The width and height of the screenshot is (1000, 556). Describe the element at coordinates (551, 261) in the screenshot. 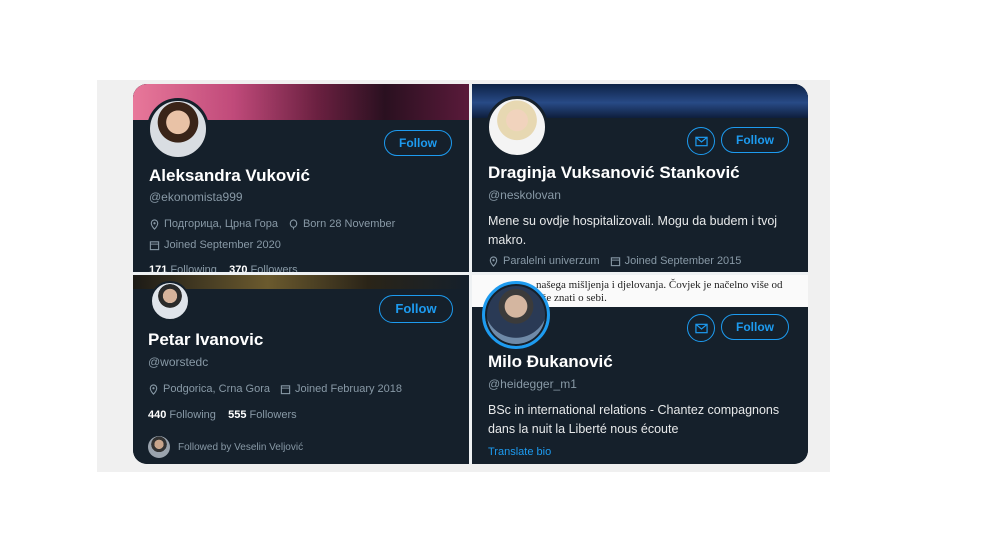

I see `location-text: Paralelni univerzum` at that location.